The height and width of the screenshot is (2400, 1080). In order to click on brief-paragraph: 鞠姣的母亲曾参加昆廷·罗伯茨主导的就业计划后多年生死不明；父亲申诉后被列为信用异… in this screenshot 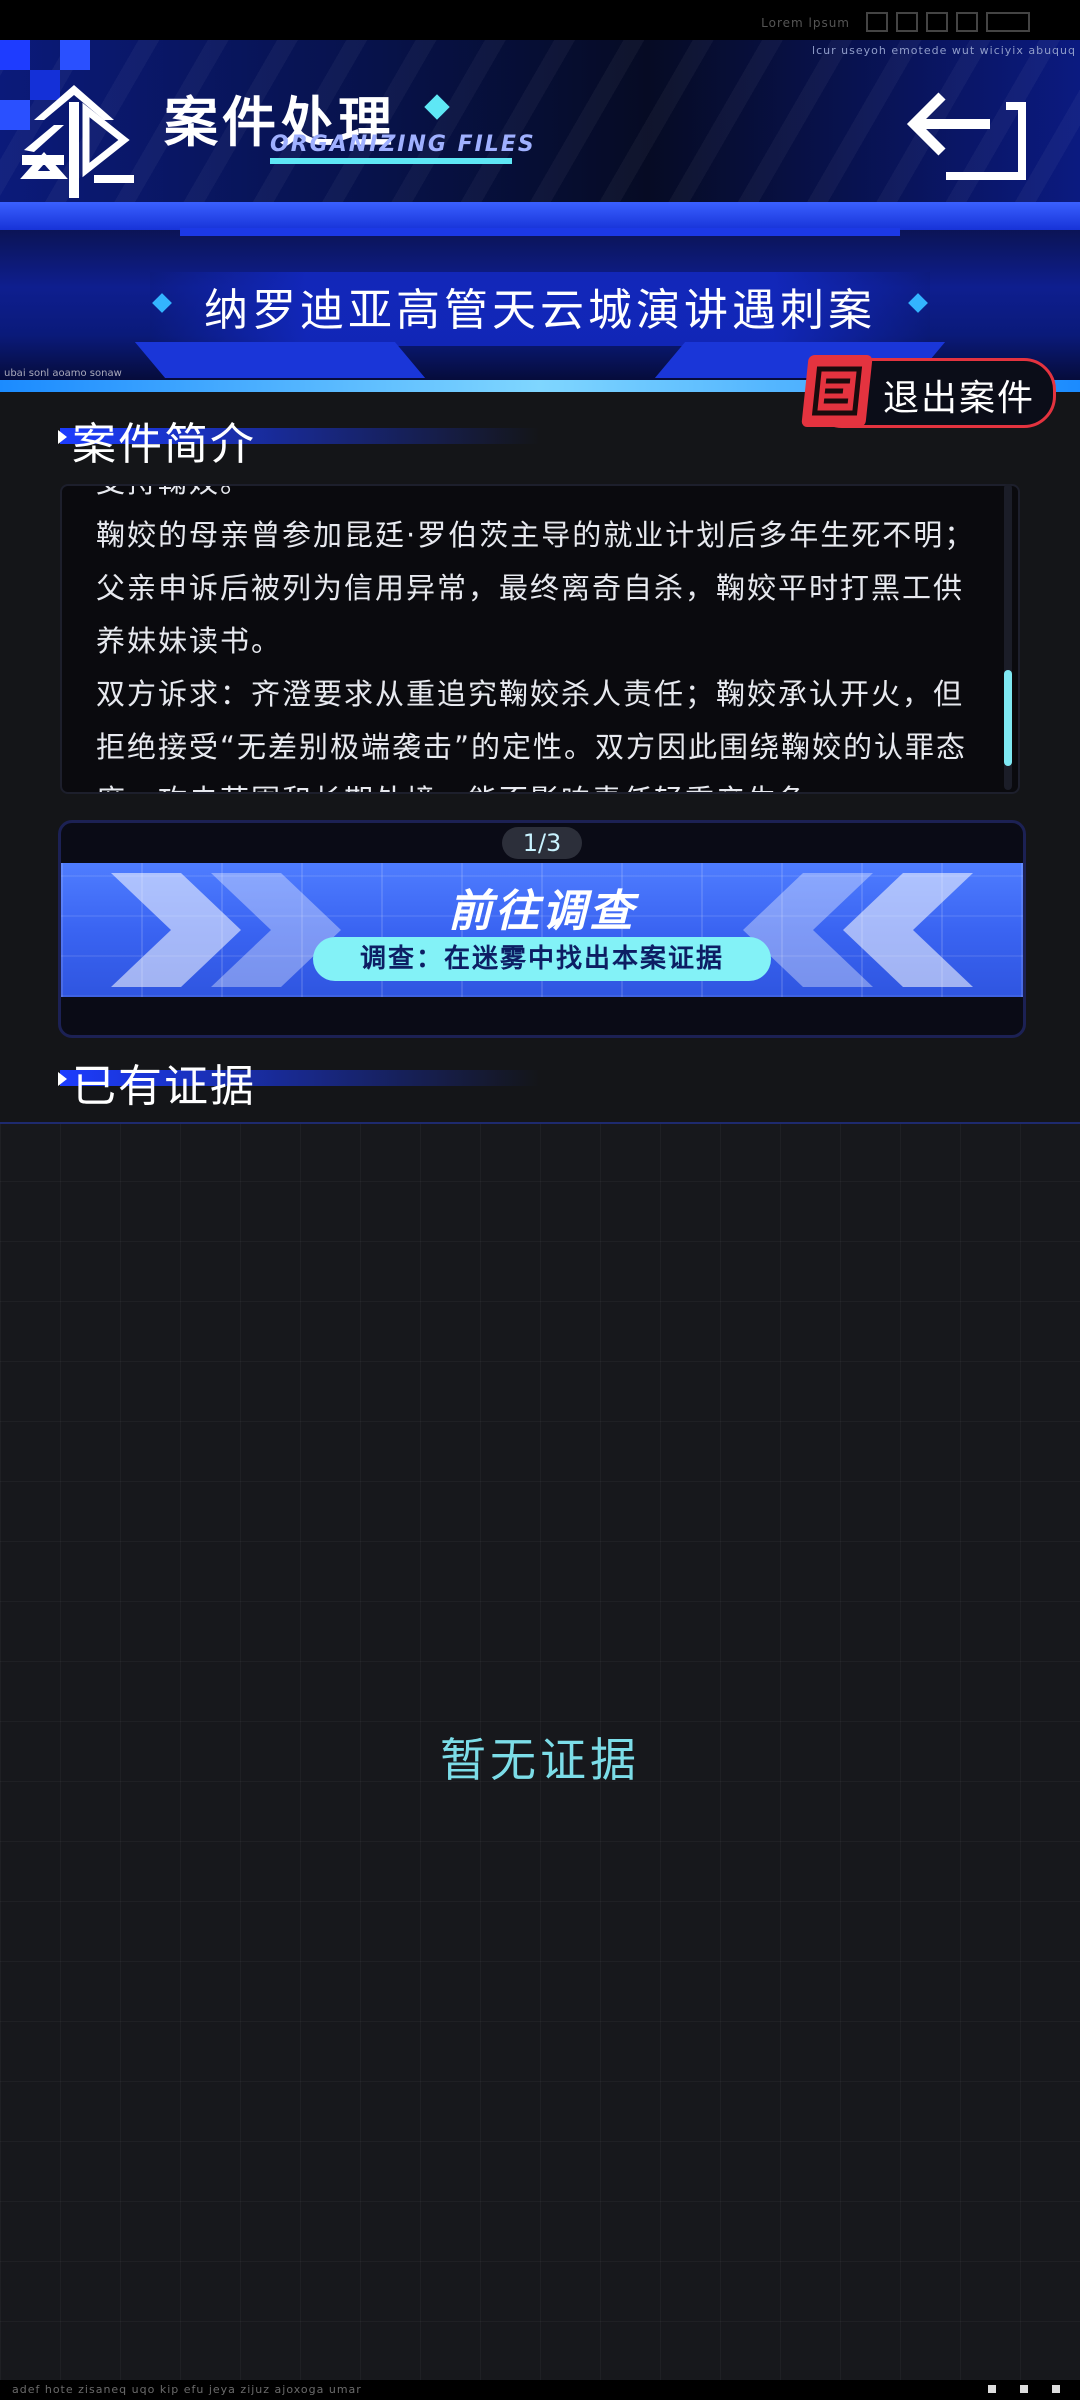, I will do `click(536, 588)`.